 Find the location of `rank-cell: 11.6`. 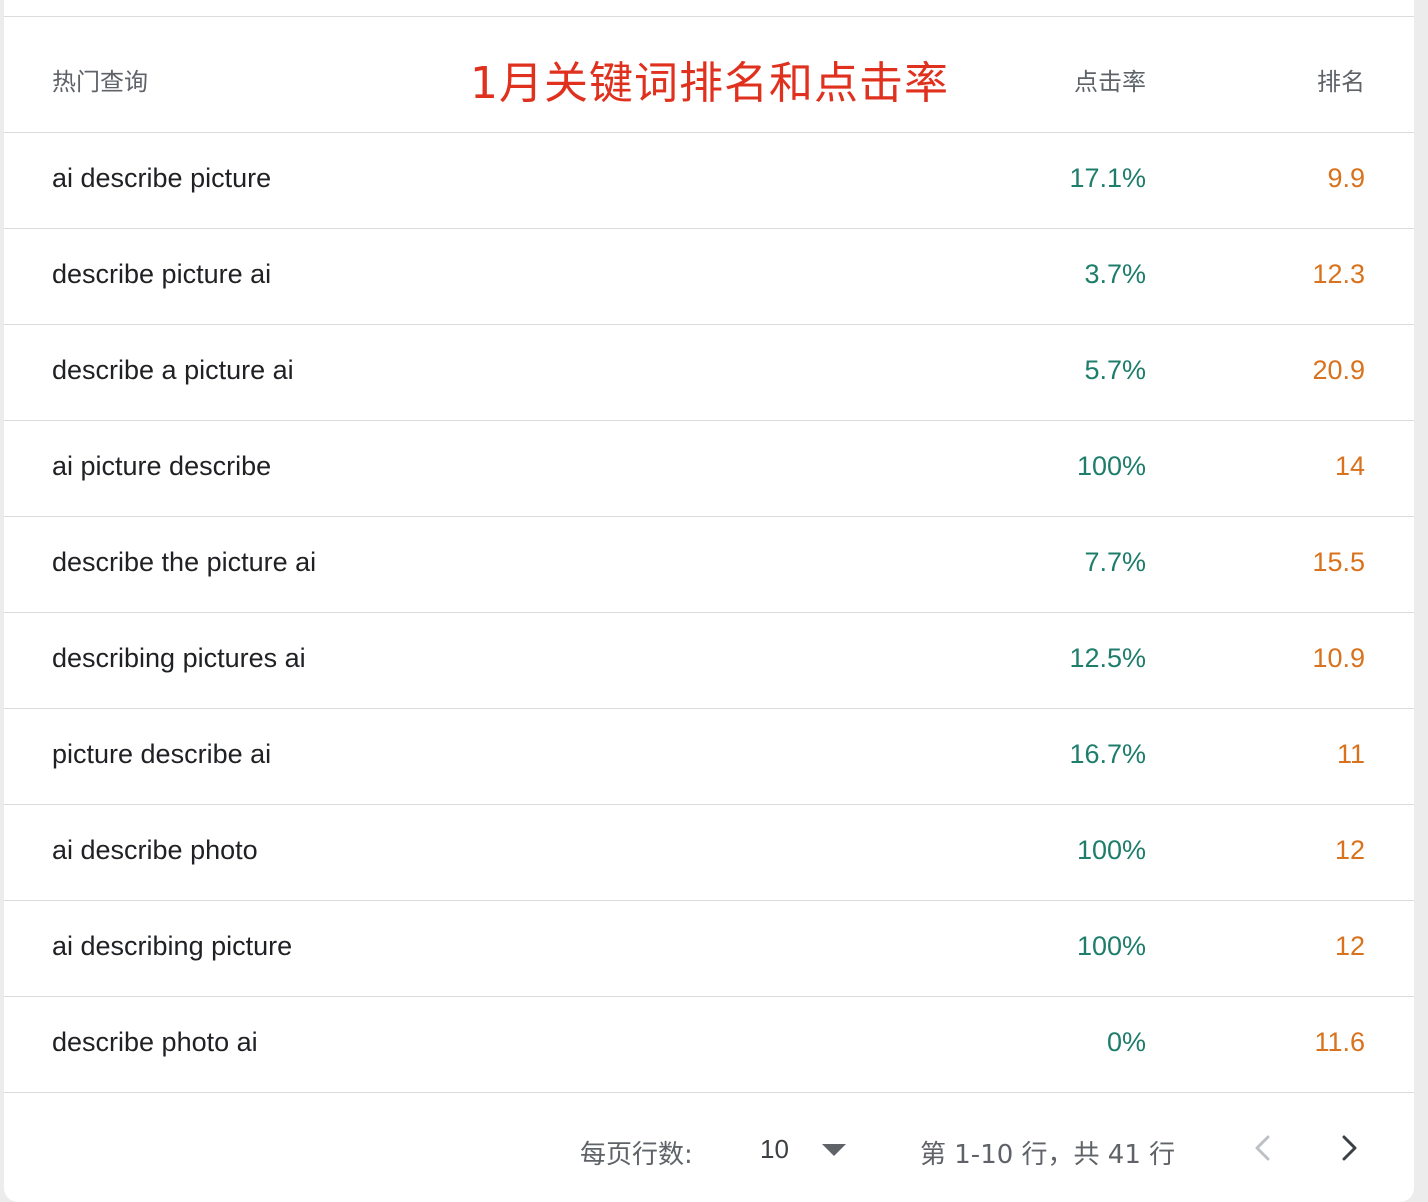

rank-cell: 11.6 is located at coordinates (1339, 1042).